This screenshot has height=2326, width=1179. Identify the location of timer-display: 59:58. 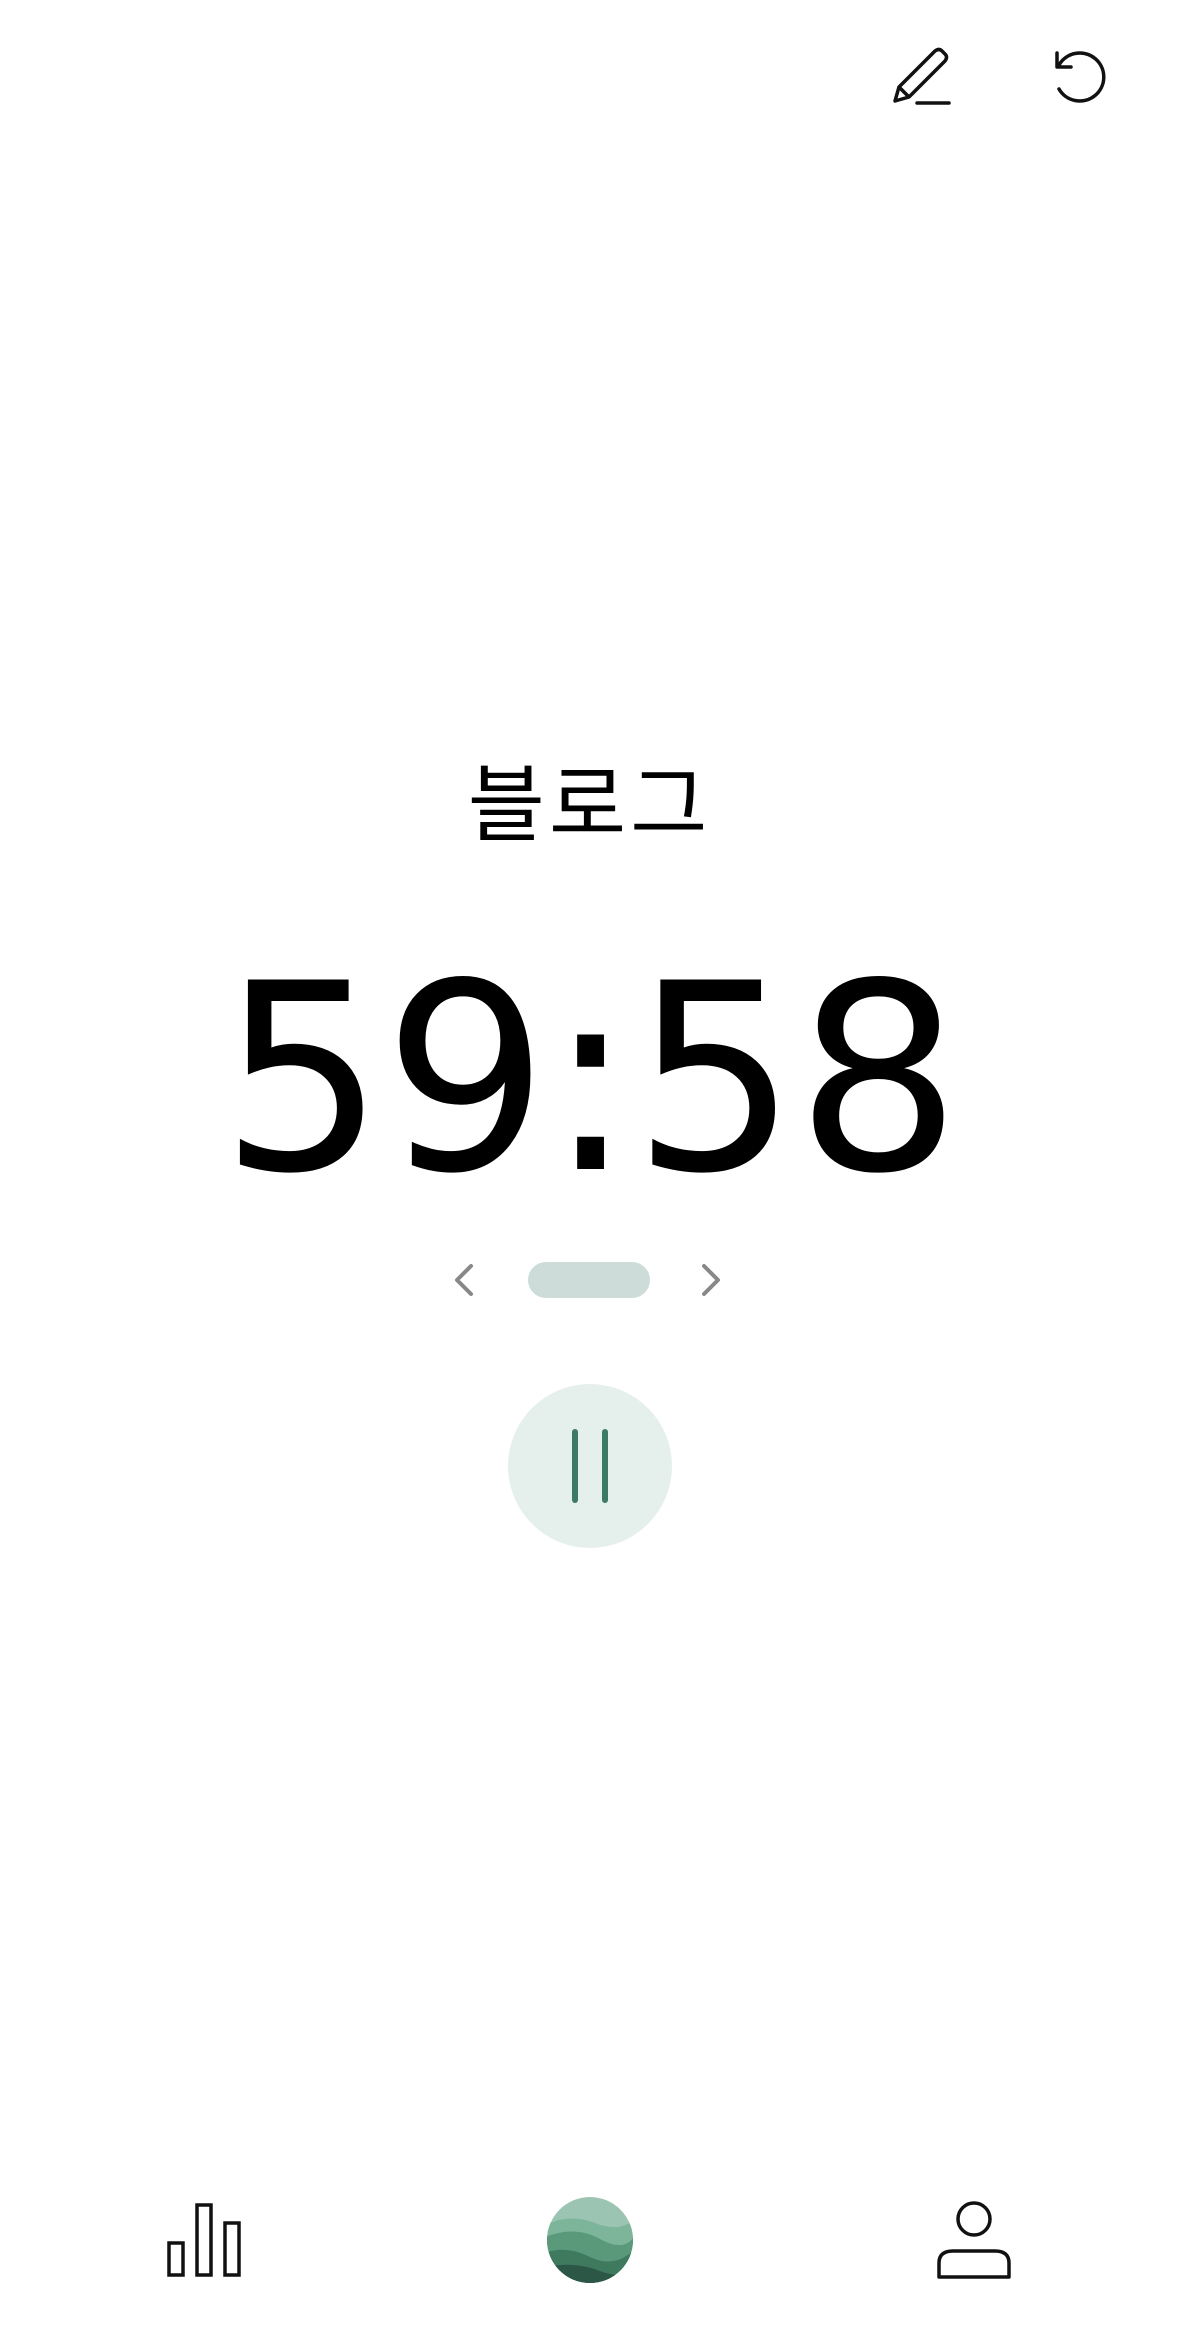
(590, 1080).